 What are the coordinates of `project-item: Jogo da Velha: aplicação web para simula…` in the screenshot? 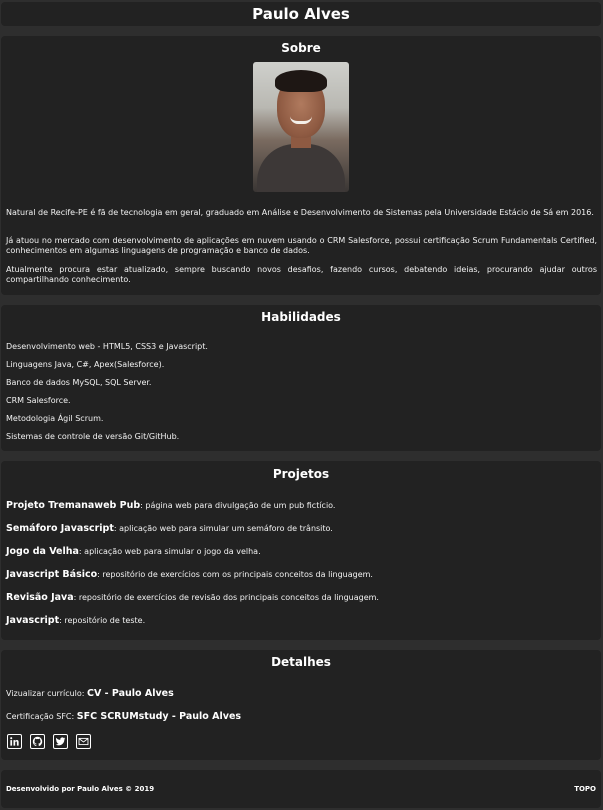 It's located at (133, 552).